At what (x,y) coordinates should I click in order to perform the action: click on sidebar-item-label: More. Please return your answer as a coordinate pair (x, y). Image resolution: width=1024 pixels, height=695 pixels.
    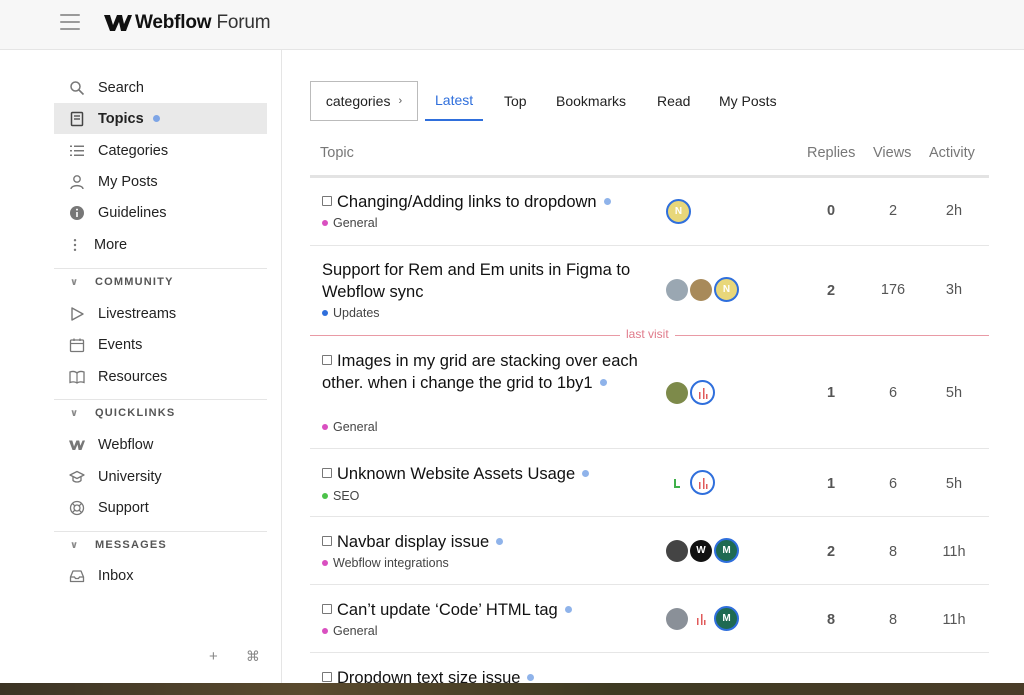
    Looking at the image, I should click on (111, 244).